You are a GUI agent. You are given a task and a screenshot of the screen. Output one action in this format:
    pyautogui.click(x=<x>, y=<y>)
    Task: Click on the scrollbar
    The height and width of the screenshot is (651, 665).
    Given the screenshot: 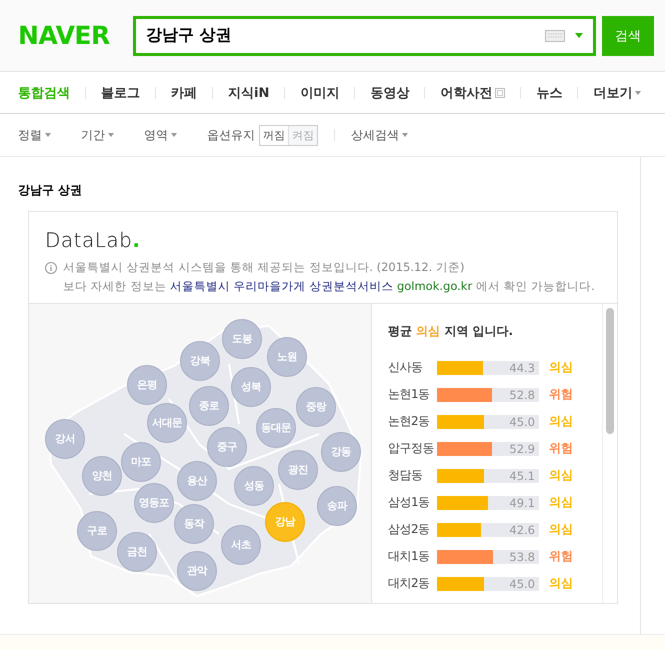 What is the action you would take?
    pyautogui.click(x=609, y=453)
    